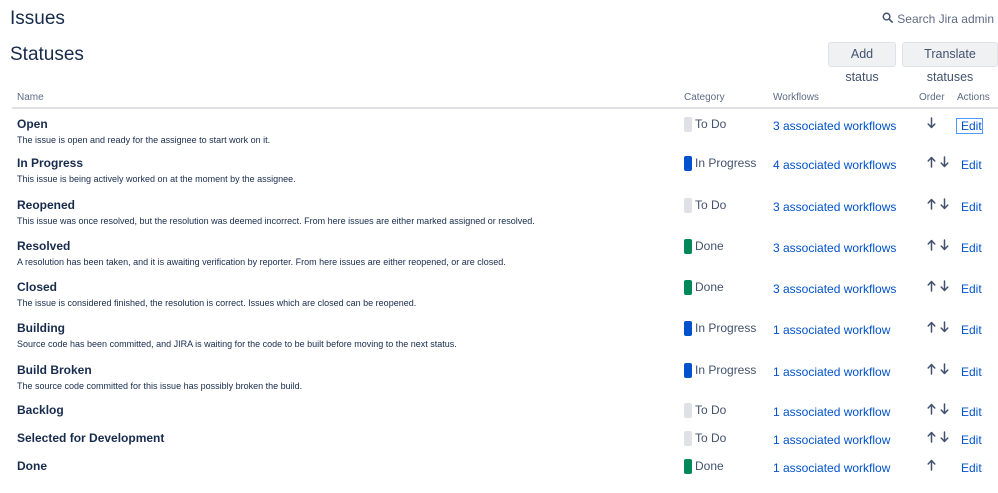  Describe the element at coordinates (704, 246) in the screenshot. I see `status-category-lozenge: Done` at that location.